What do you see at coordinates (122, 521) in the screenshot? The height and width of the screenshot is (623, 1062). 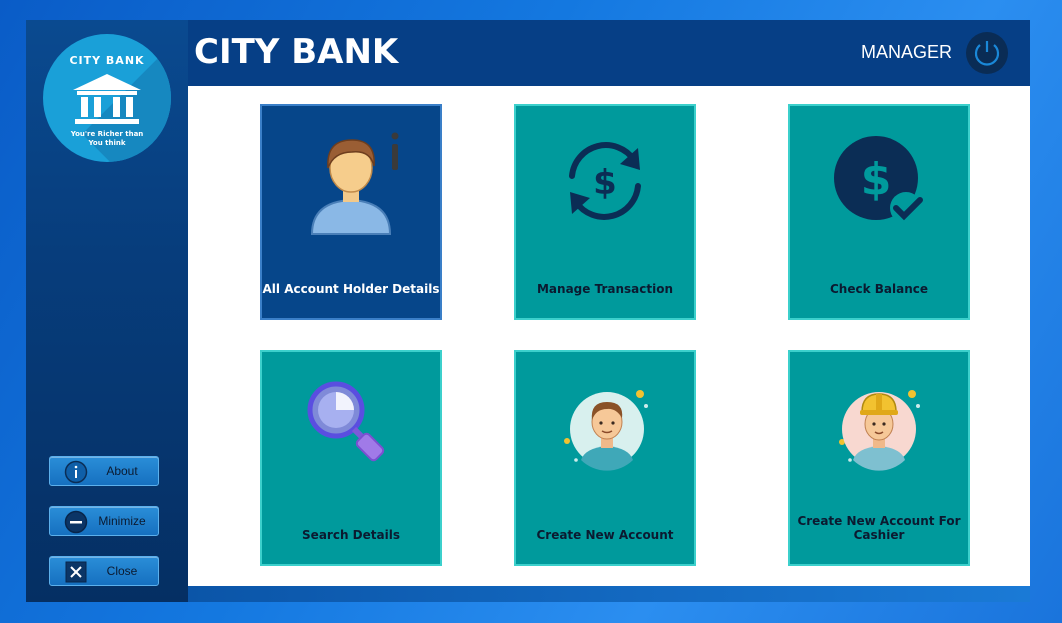 I see `minimize-label: Minimize` at bounding box center [122, 521].